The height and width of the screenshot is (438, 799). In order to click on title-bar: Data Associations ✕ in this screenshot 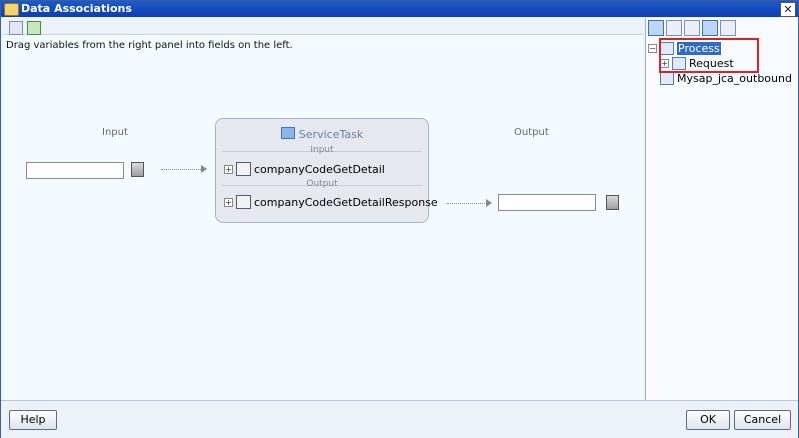, I will do `click(399, 9)`.